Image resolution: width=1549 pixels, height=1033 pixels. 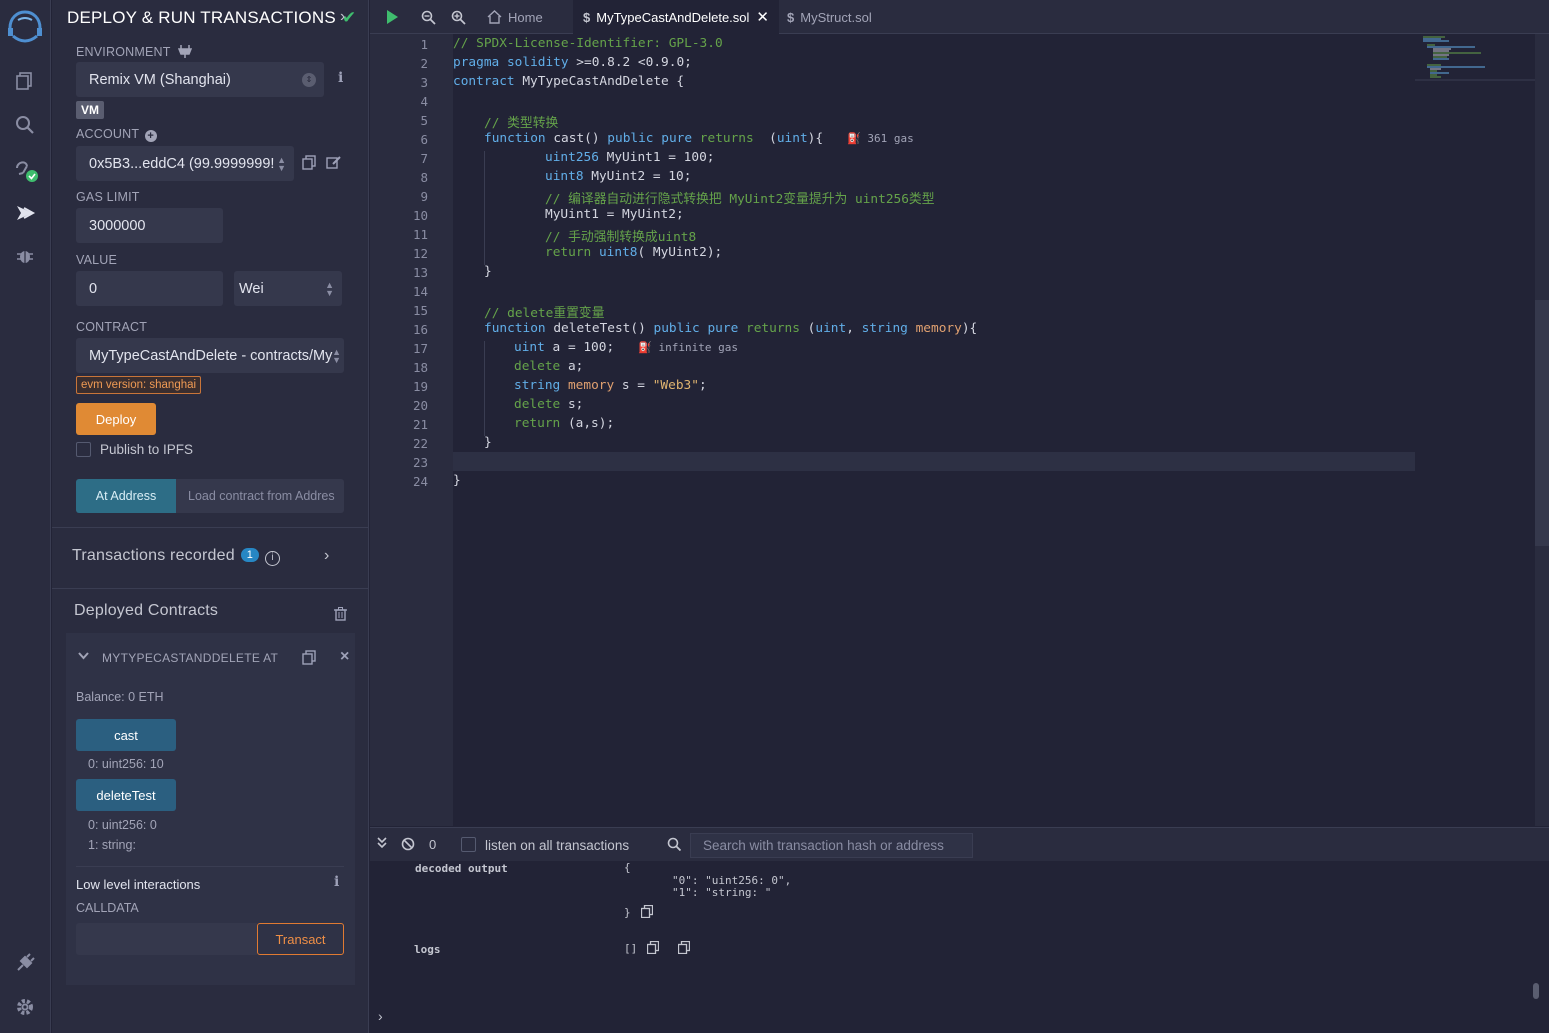 I want to click on environment-select: Remix VM (Shanghai) ⇕, so click(x=200, y=79).